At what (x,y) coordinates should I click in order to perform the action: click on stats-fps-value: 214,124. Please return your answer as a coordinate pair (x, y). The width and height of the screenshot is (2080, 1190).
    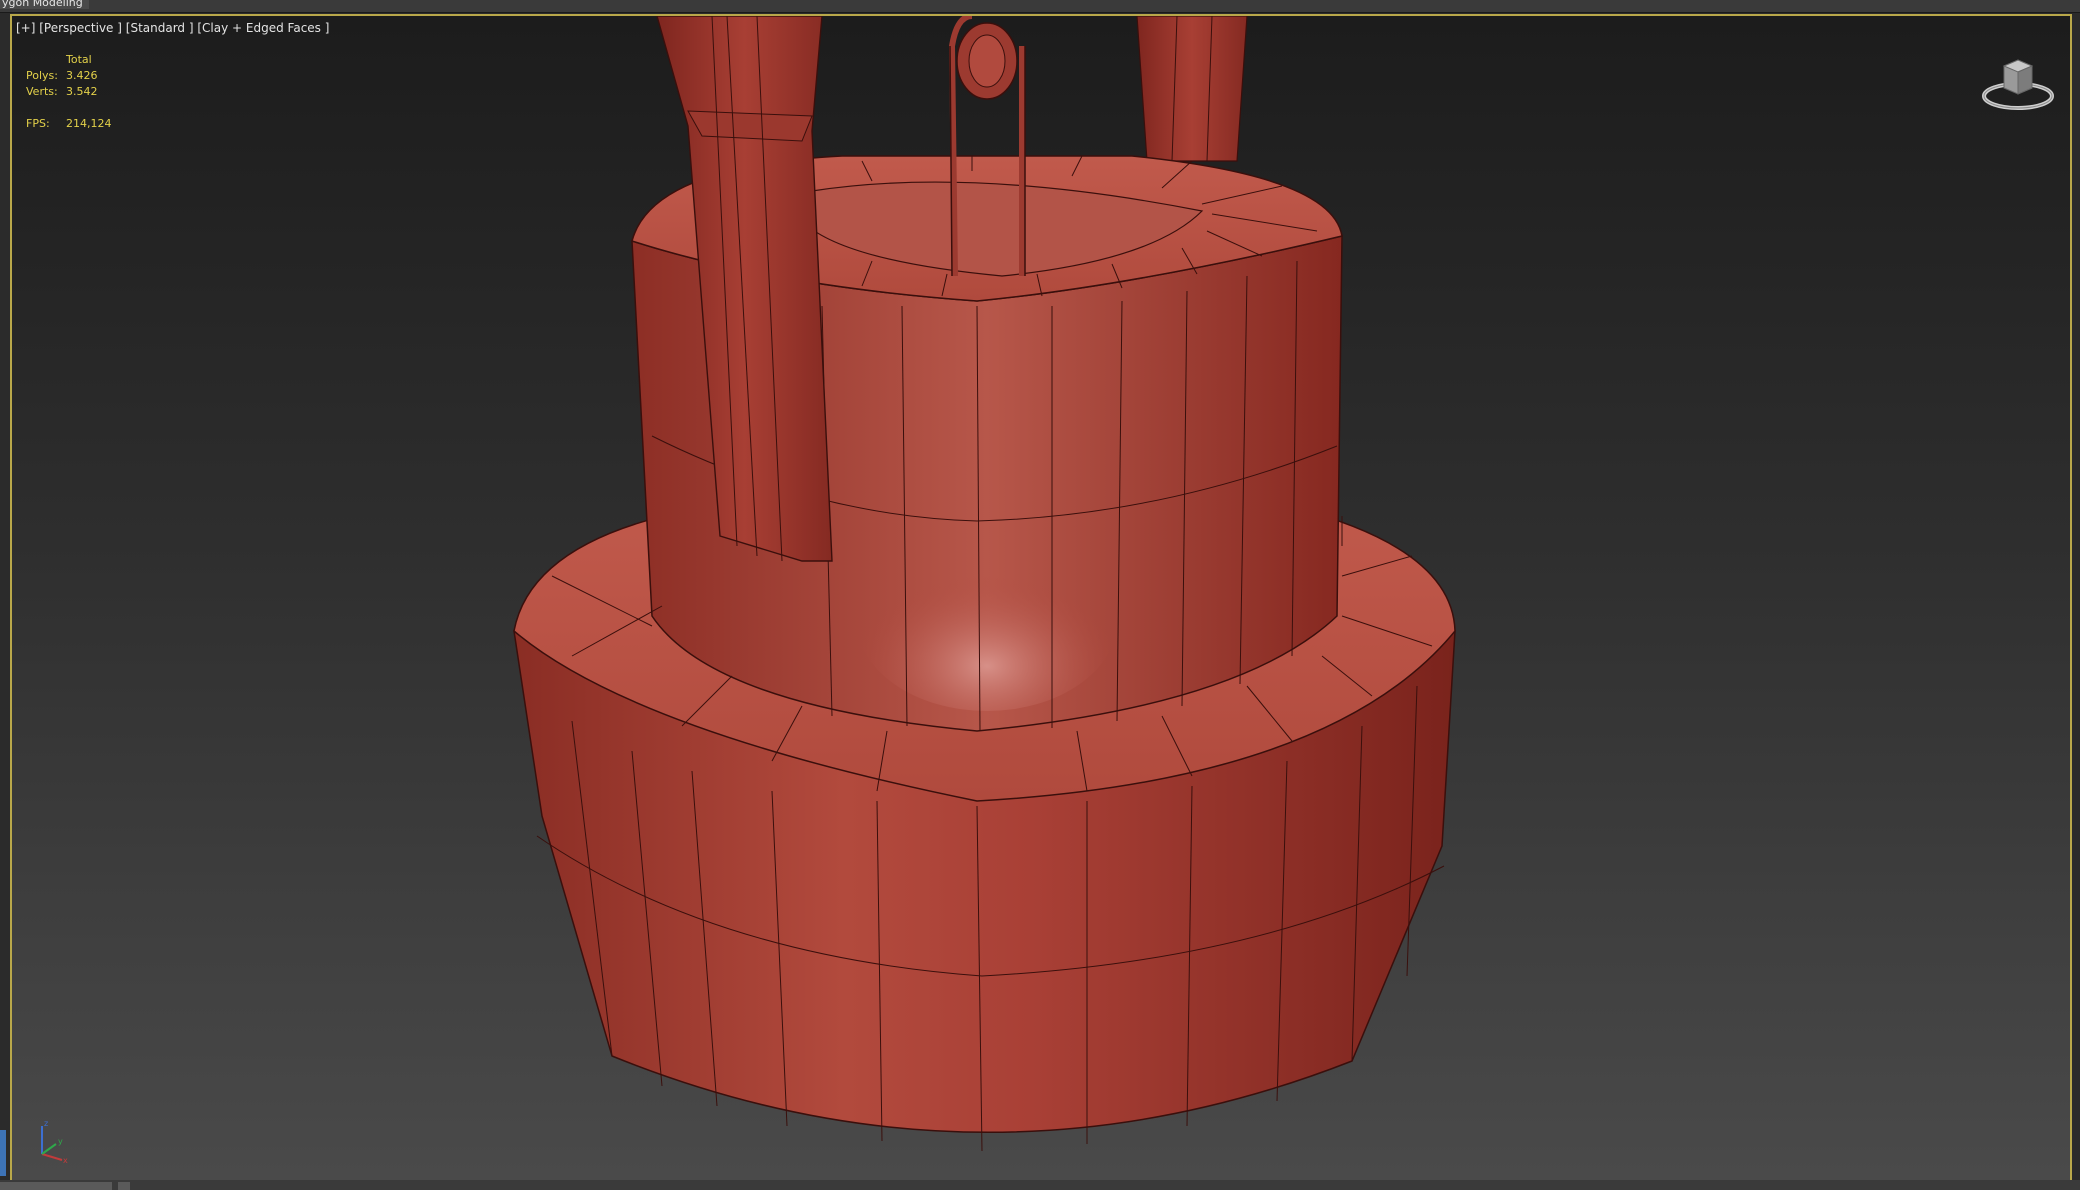
    Looking at the image, I should click on (89, 123).